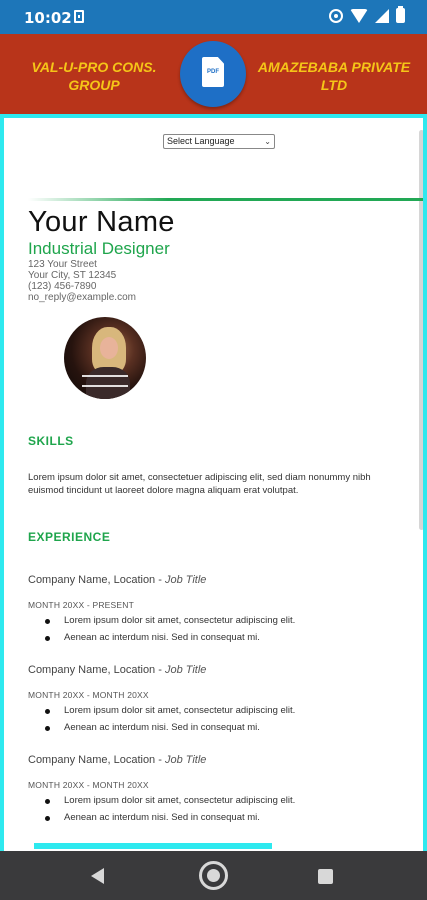 The image size is (427, 900). What do you see at coordinates (72, 275) in the screenshot?
I see `address-line: Your City, ST 12345` at bounding box center [72, 275].